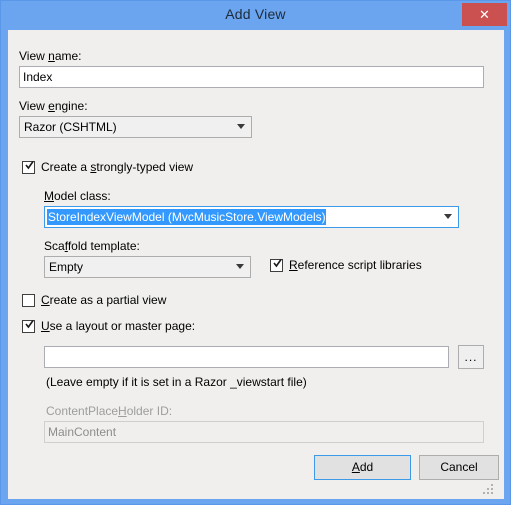 The height and width of the screenshot is (505, 511). Describe the element at coordinates (147, 267) in the screenshot. I see `scaffold-template-combo: Empty` at that location.